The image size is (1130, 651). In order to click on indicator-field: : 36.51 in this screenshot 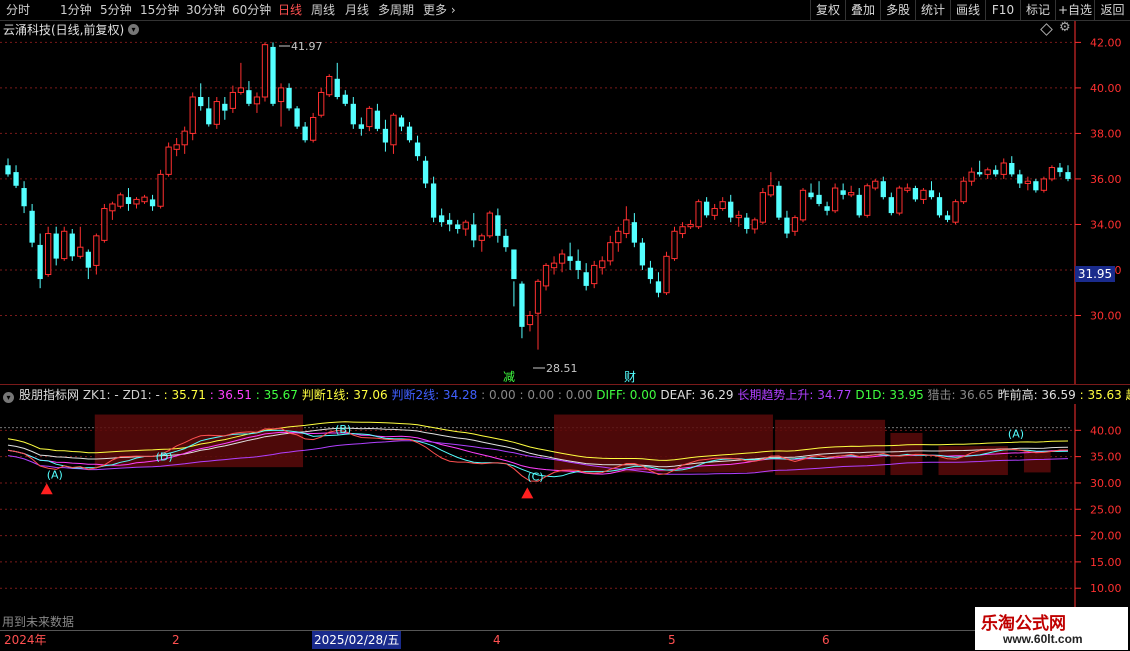, I will do `click(232, 395)`.